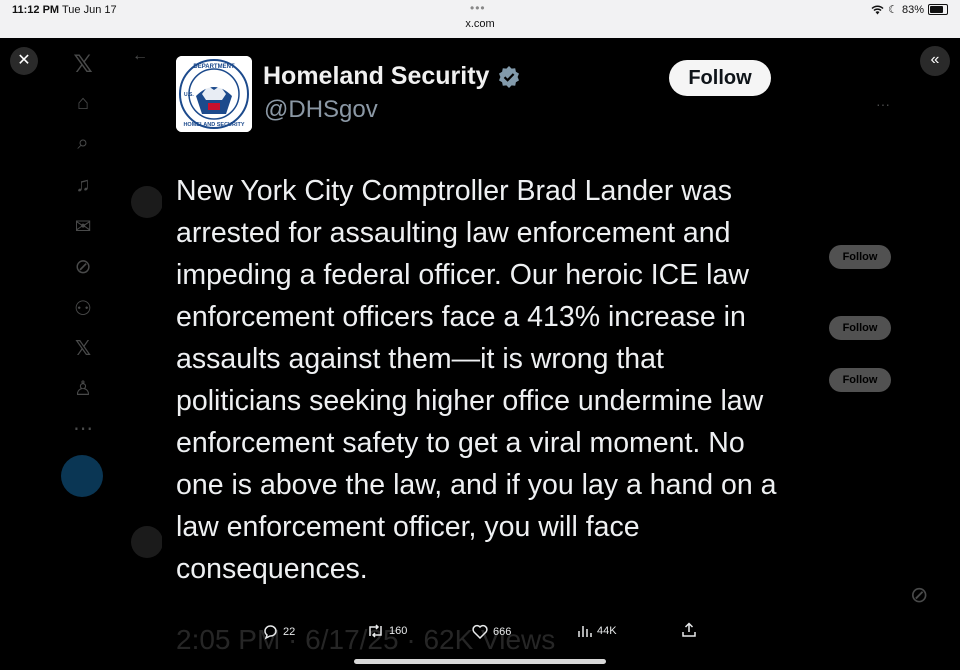 The width and height of the screenshot is (960, 670). What do you see at coordinates (321, 110) in the screenshot?
I see `user-handle: @DHSgov` at bounding box center [321, 110].